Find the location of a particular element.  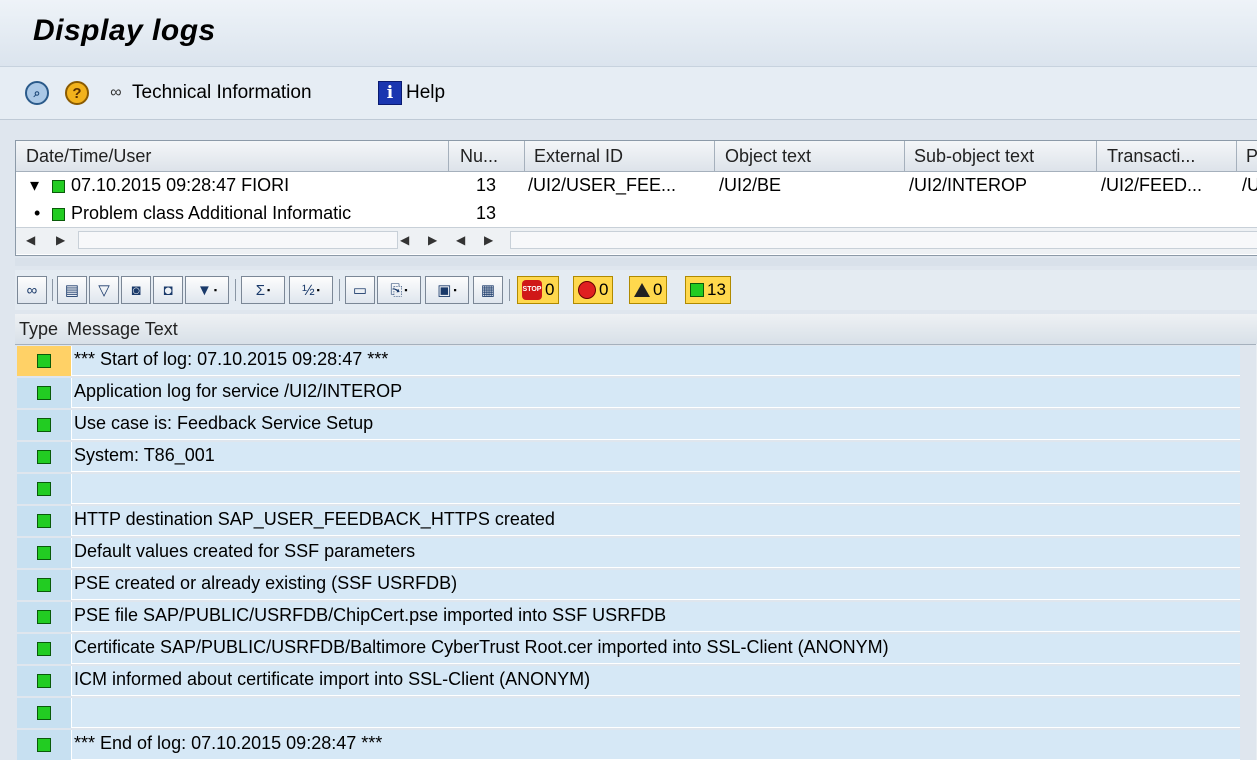

find-button: ◙ is located at coordinates (136, 290).